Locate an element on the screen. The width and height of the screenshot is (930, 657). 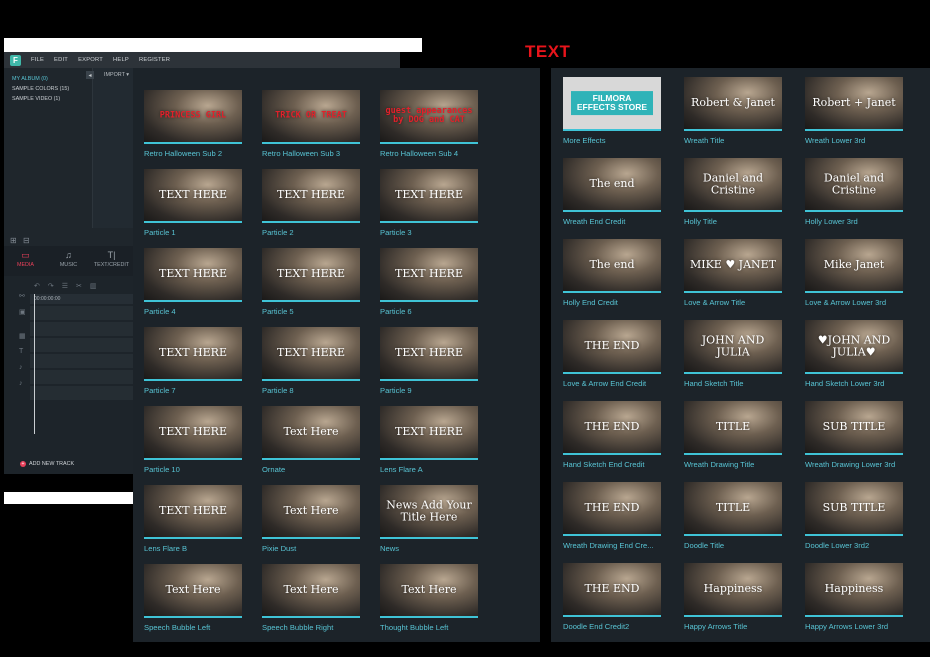
effect-label: News is located at coordinates (389, 548).